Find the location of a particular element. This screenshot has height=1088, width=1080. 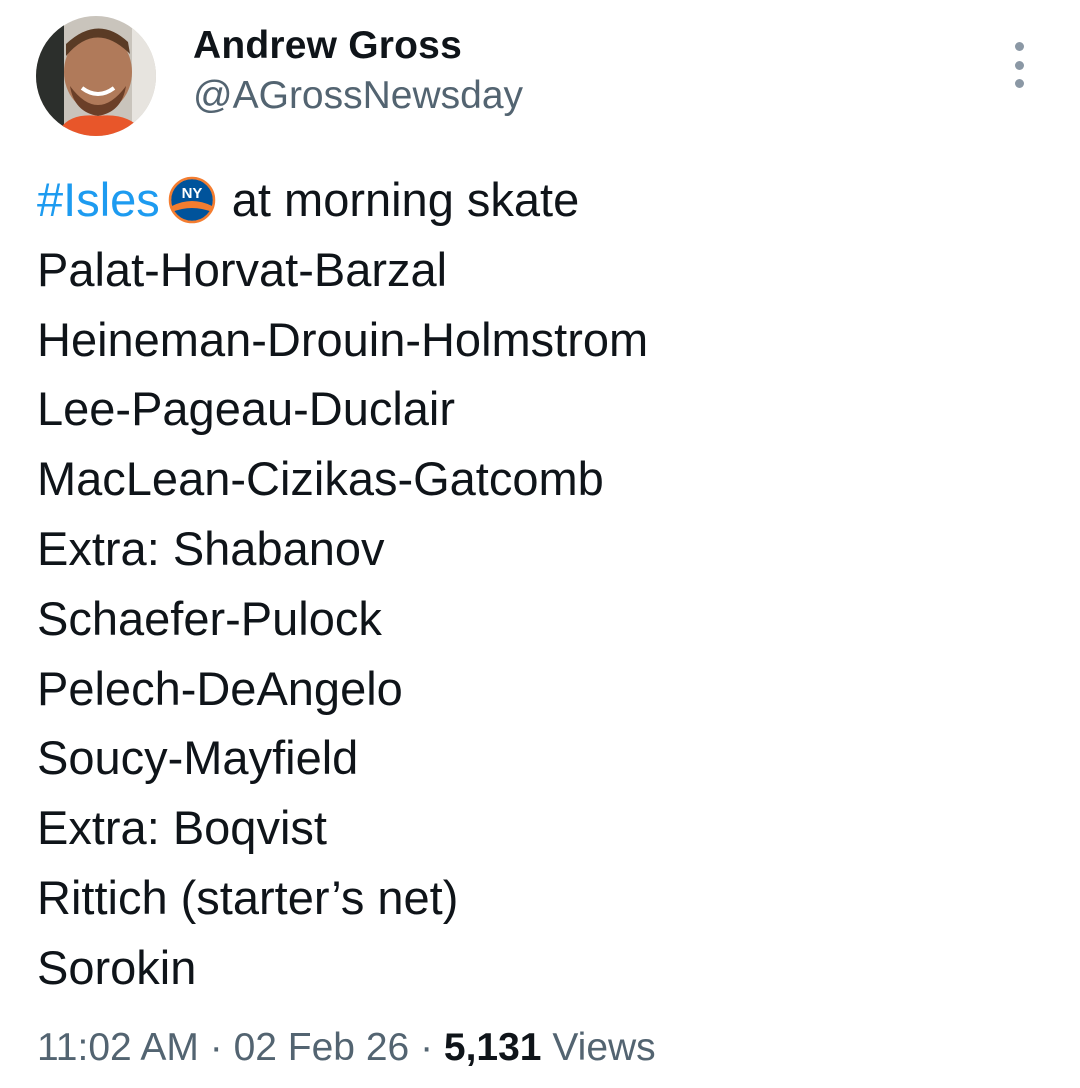

tweet-line: Sorokin is located at coordinates (117, 967).